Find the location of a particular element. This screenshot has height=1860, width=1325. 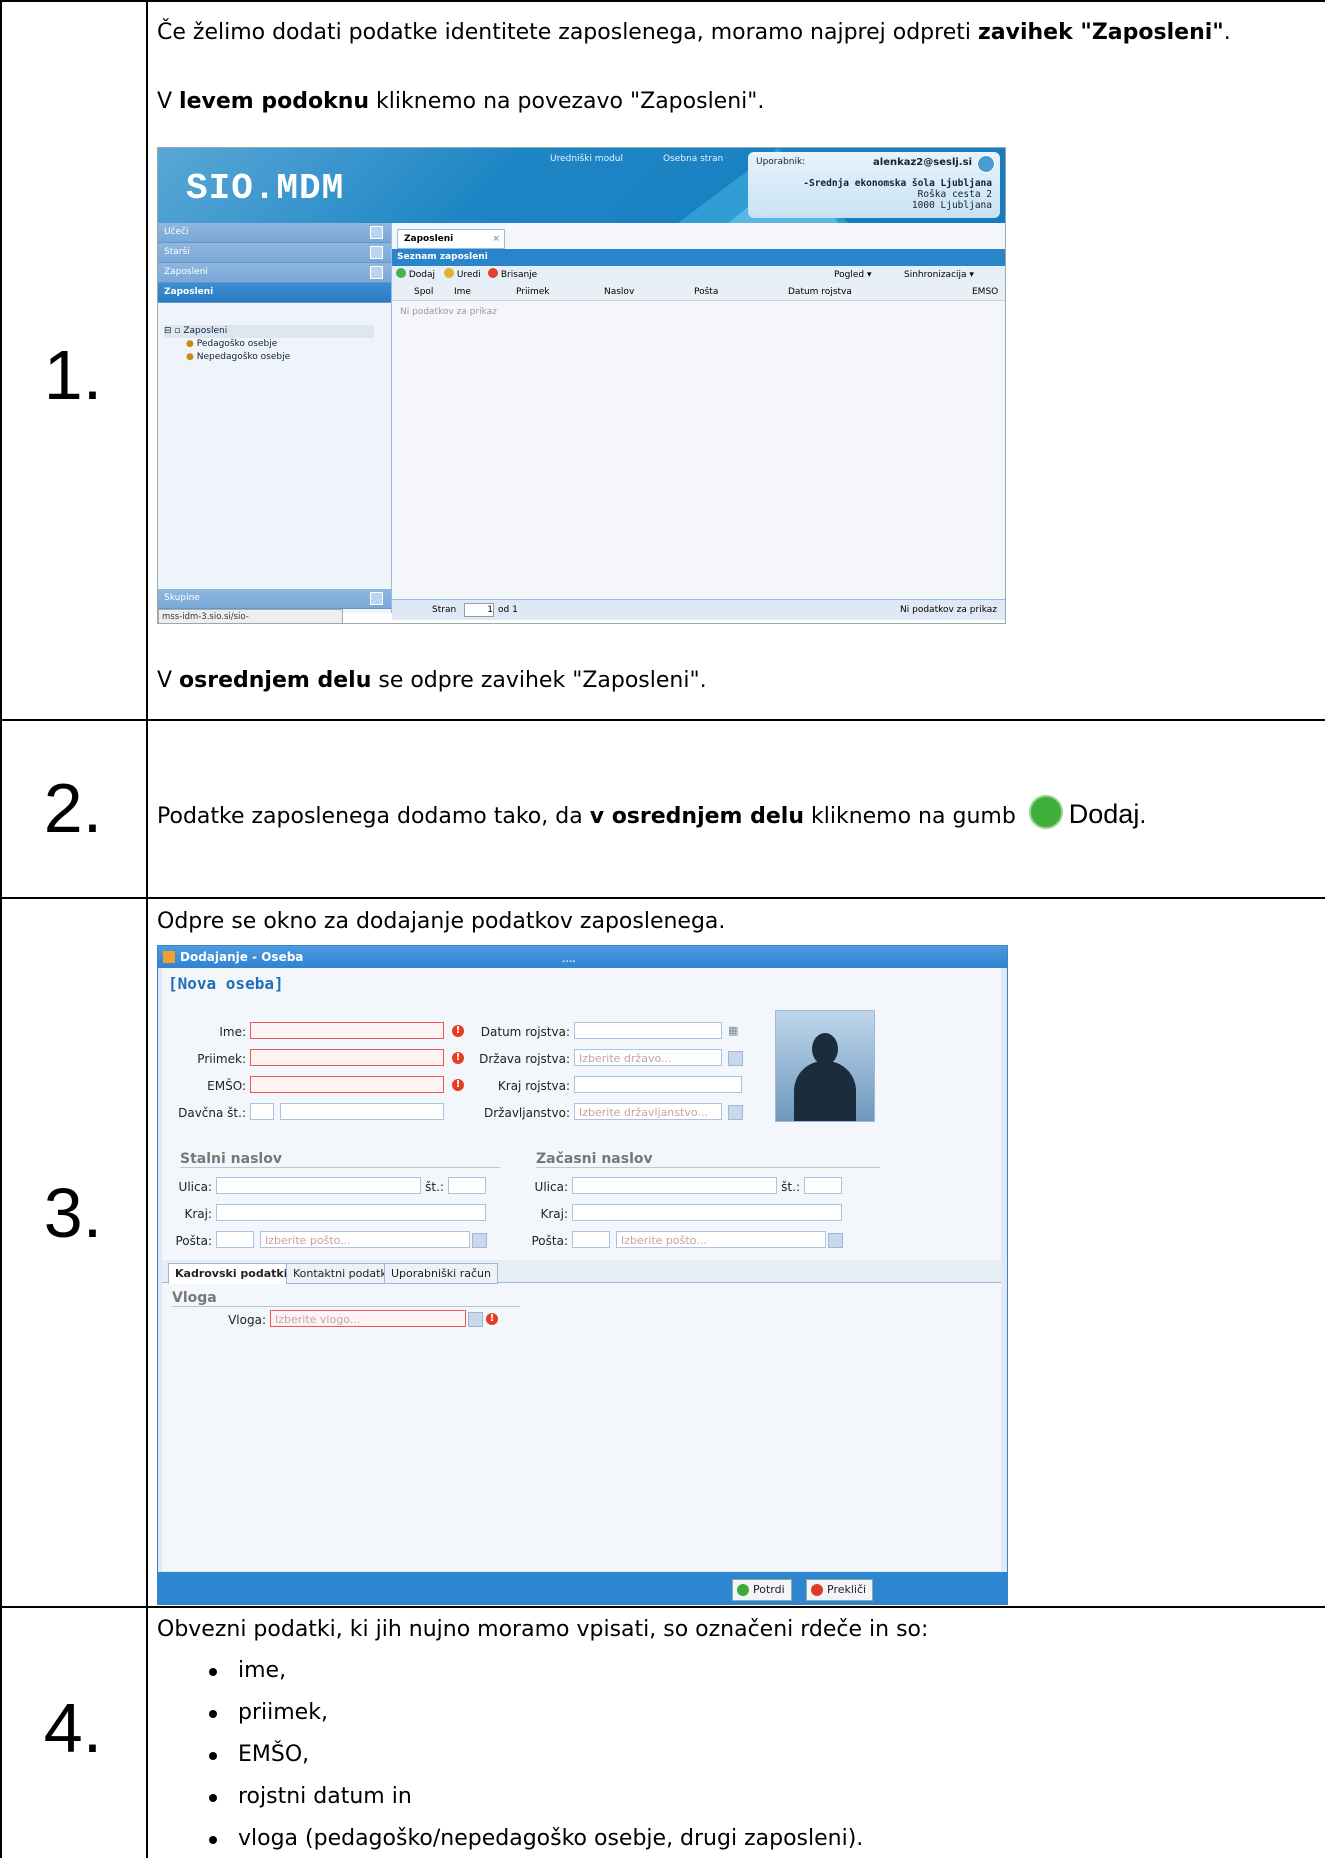

menu-editor-module: Uredniški modul is located at coordinates (586, 159).